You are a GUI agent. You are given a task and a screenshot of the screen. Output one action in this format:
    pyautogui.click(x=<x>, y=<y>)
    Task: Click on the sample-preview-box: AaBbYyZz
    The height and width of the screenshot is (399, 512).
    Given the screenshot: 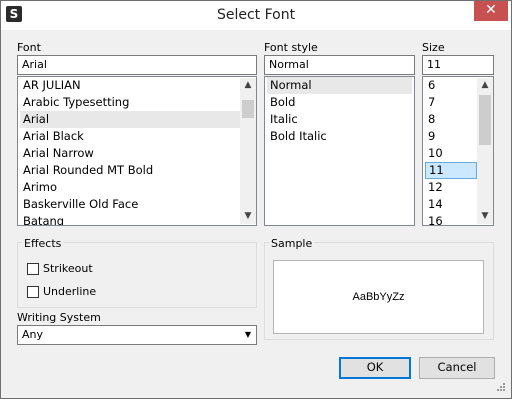 What is the action you would take?
    pyautogui.click(x=378, y=297)
    